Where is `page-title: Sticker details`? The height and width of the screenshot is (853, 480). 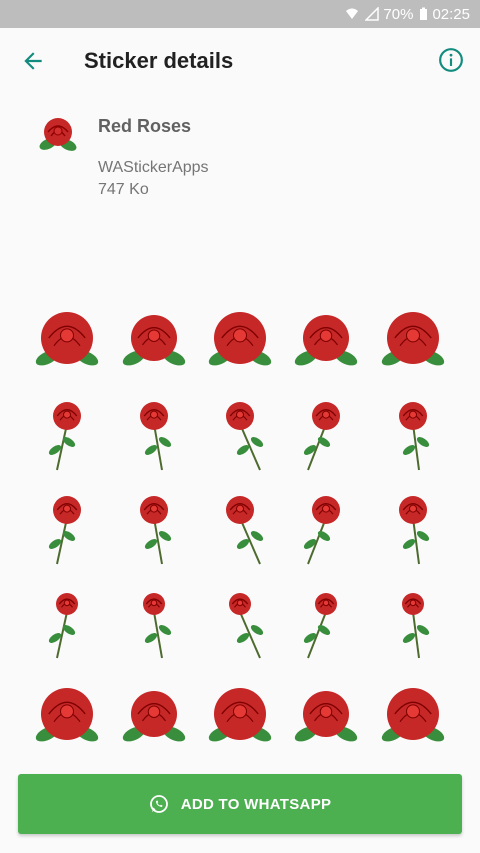 page-title: Sticker details is located at coordinates (159, 60).